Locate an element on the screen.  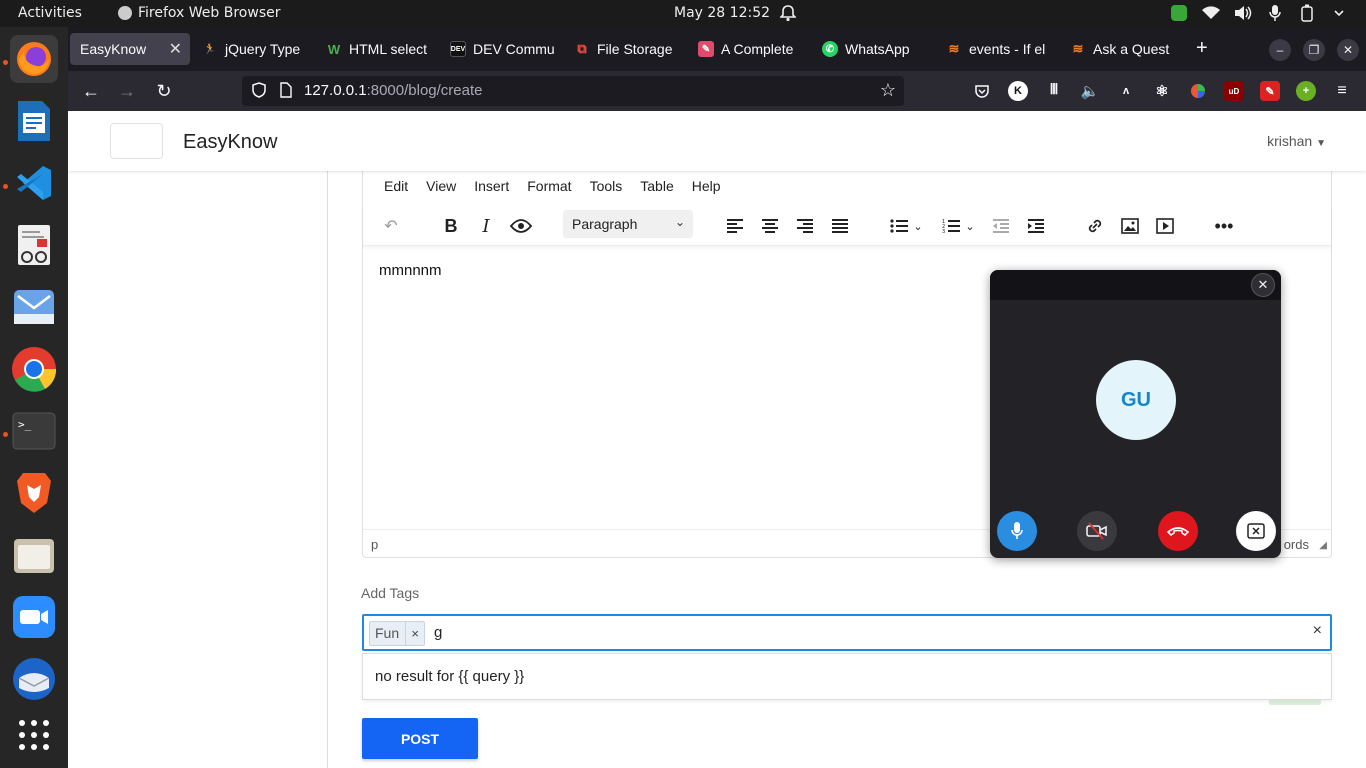
close-icon: ✕ is located at coordinates (1263, 285).